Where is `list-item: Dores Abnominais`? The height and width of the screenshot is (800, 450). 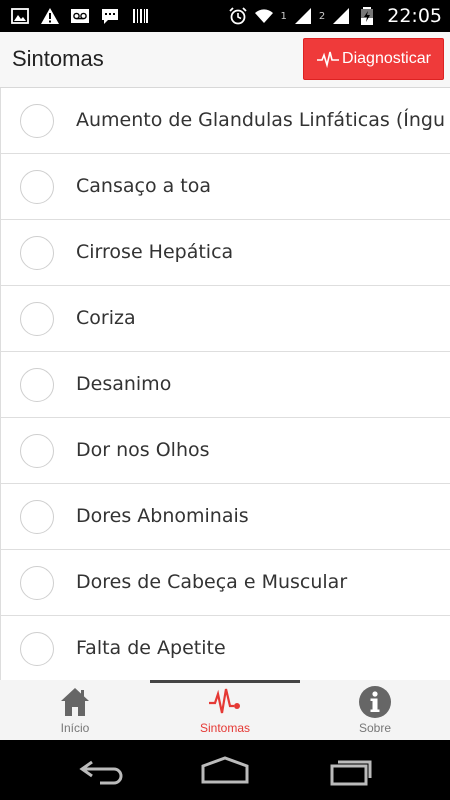 list-item: Dores Abnominais is located at coordinates (225, 517).